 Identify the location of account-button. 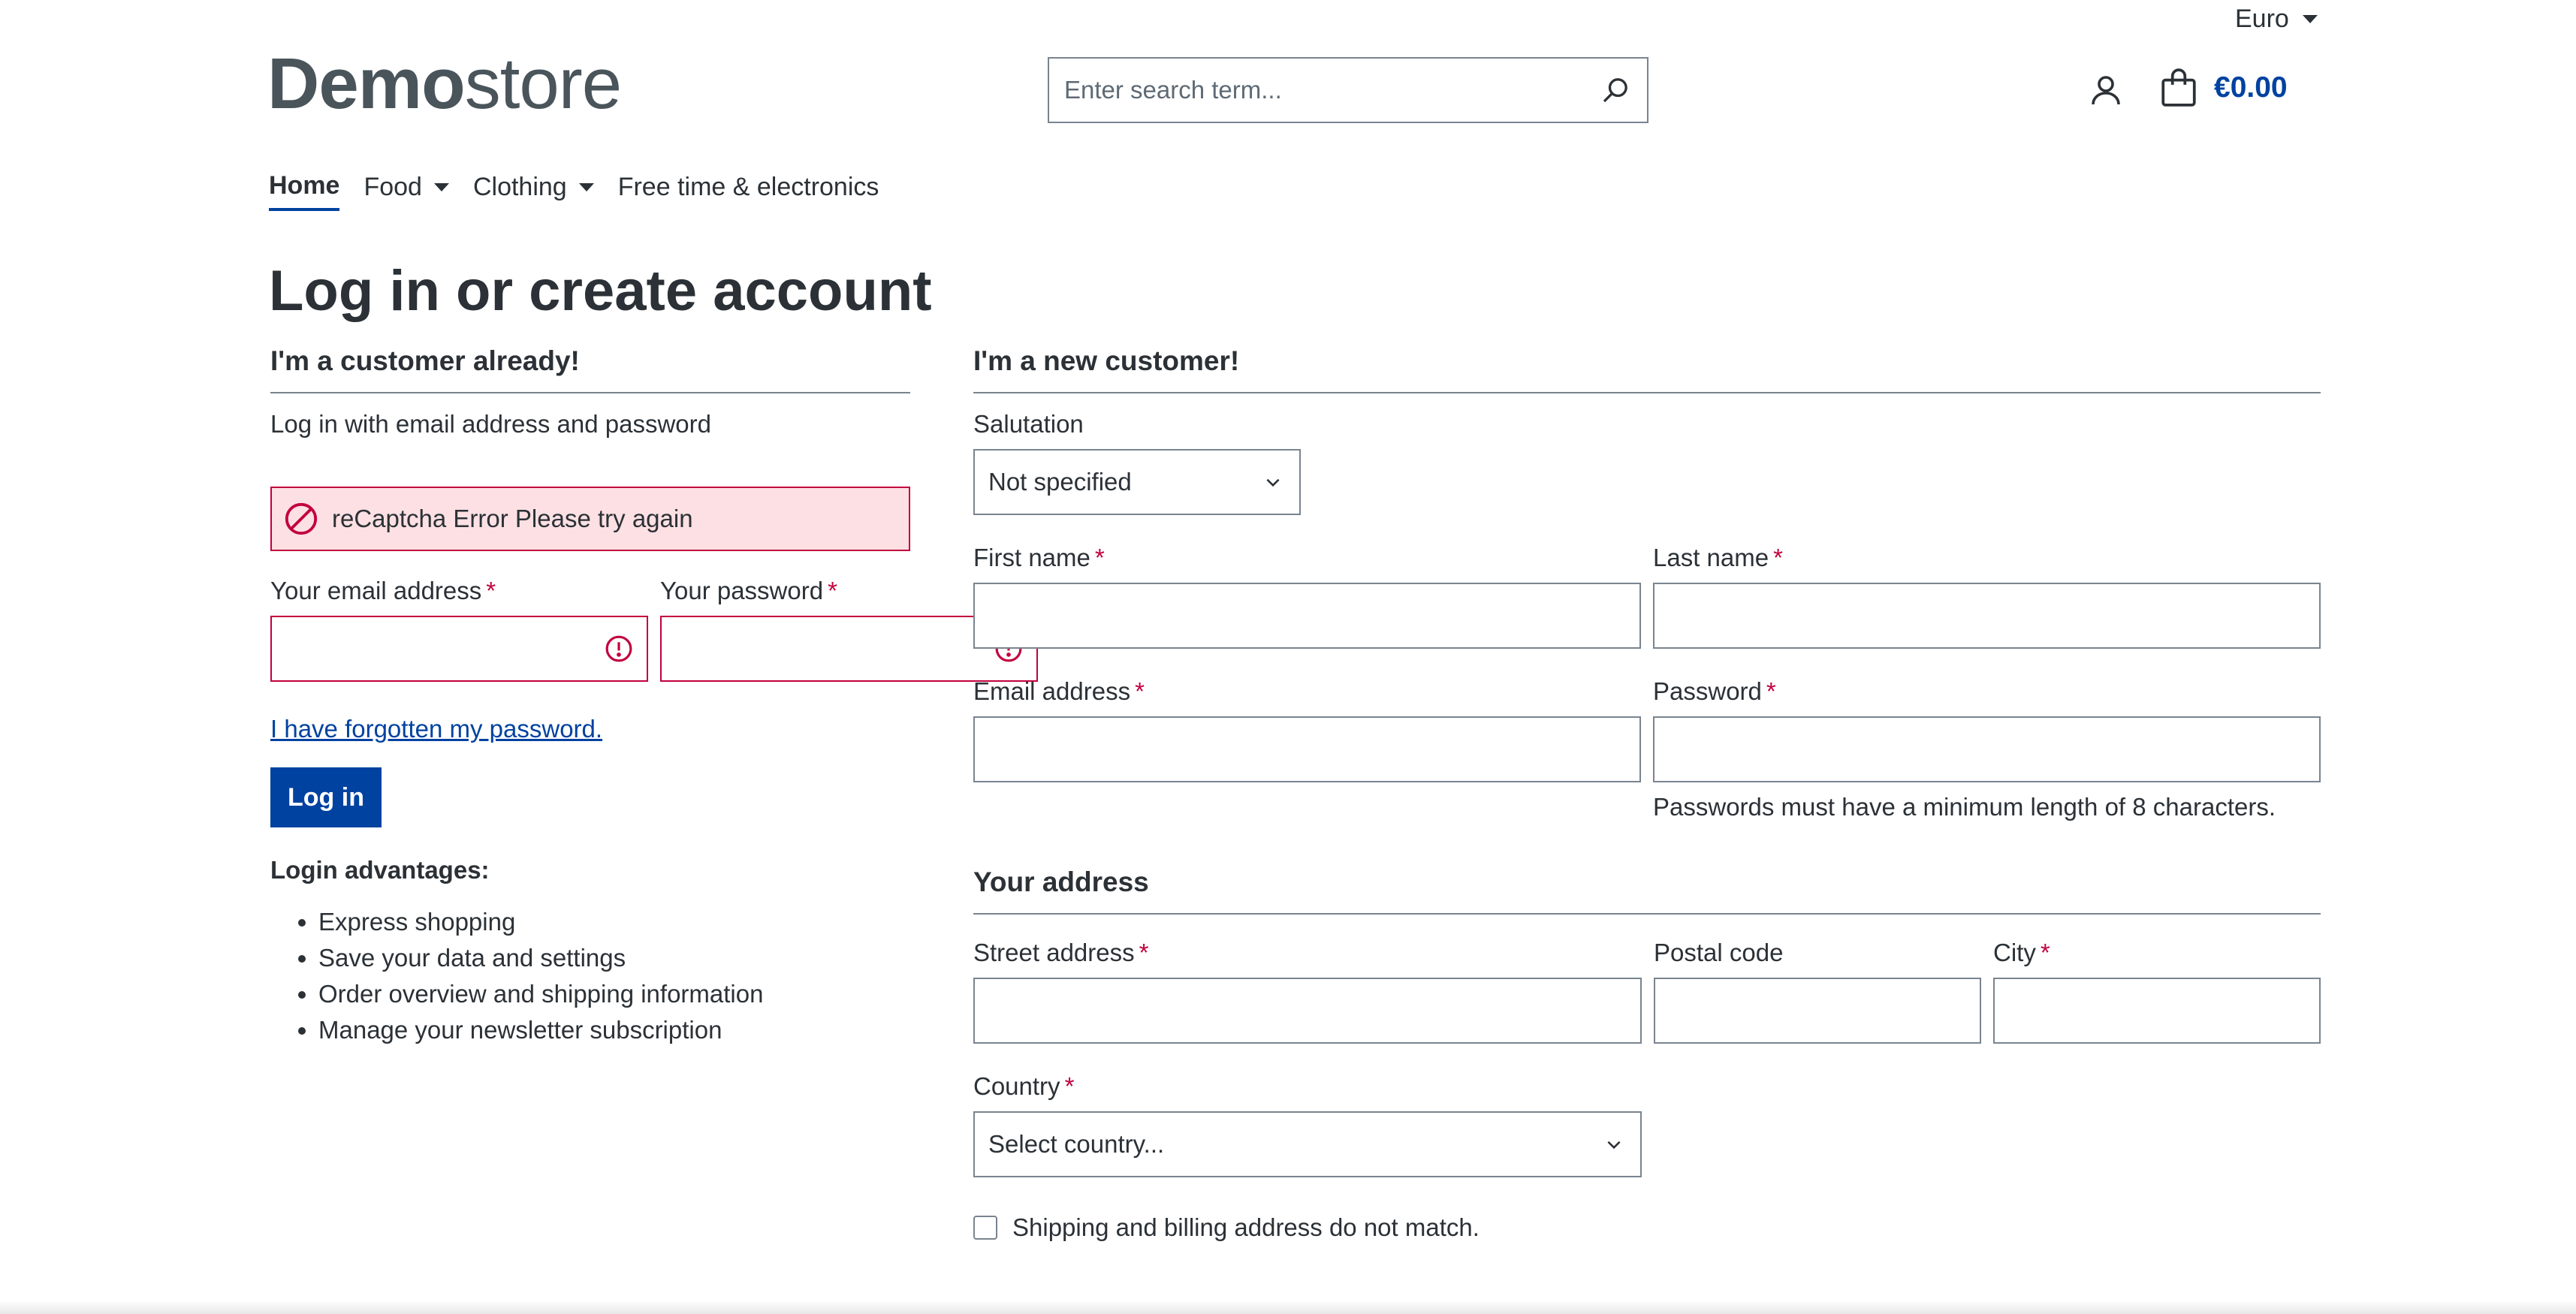
(2106, 90).